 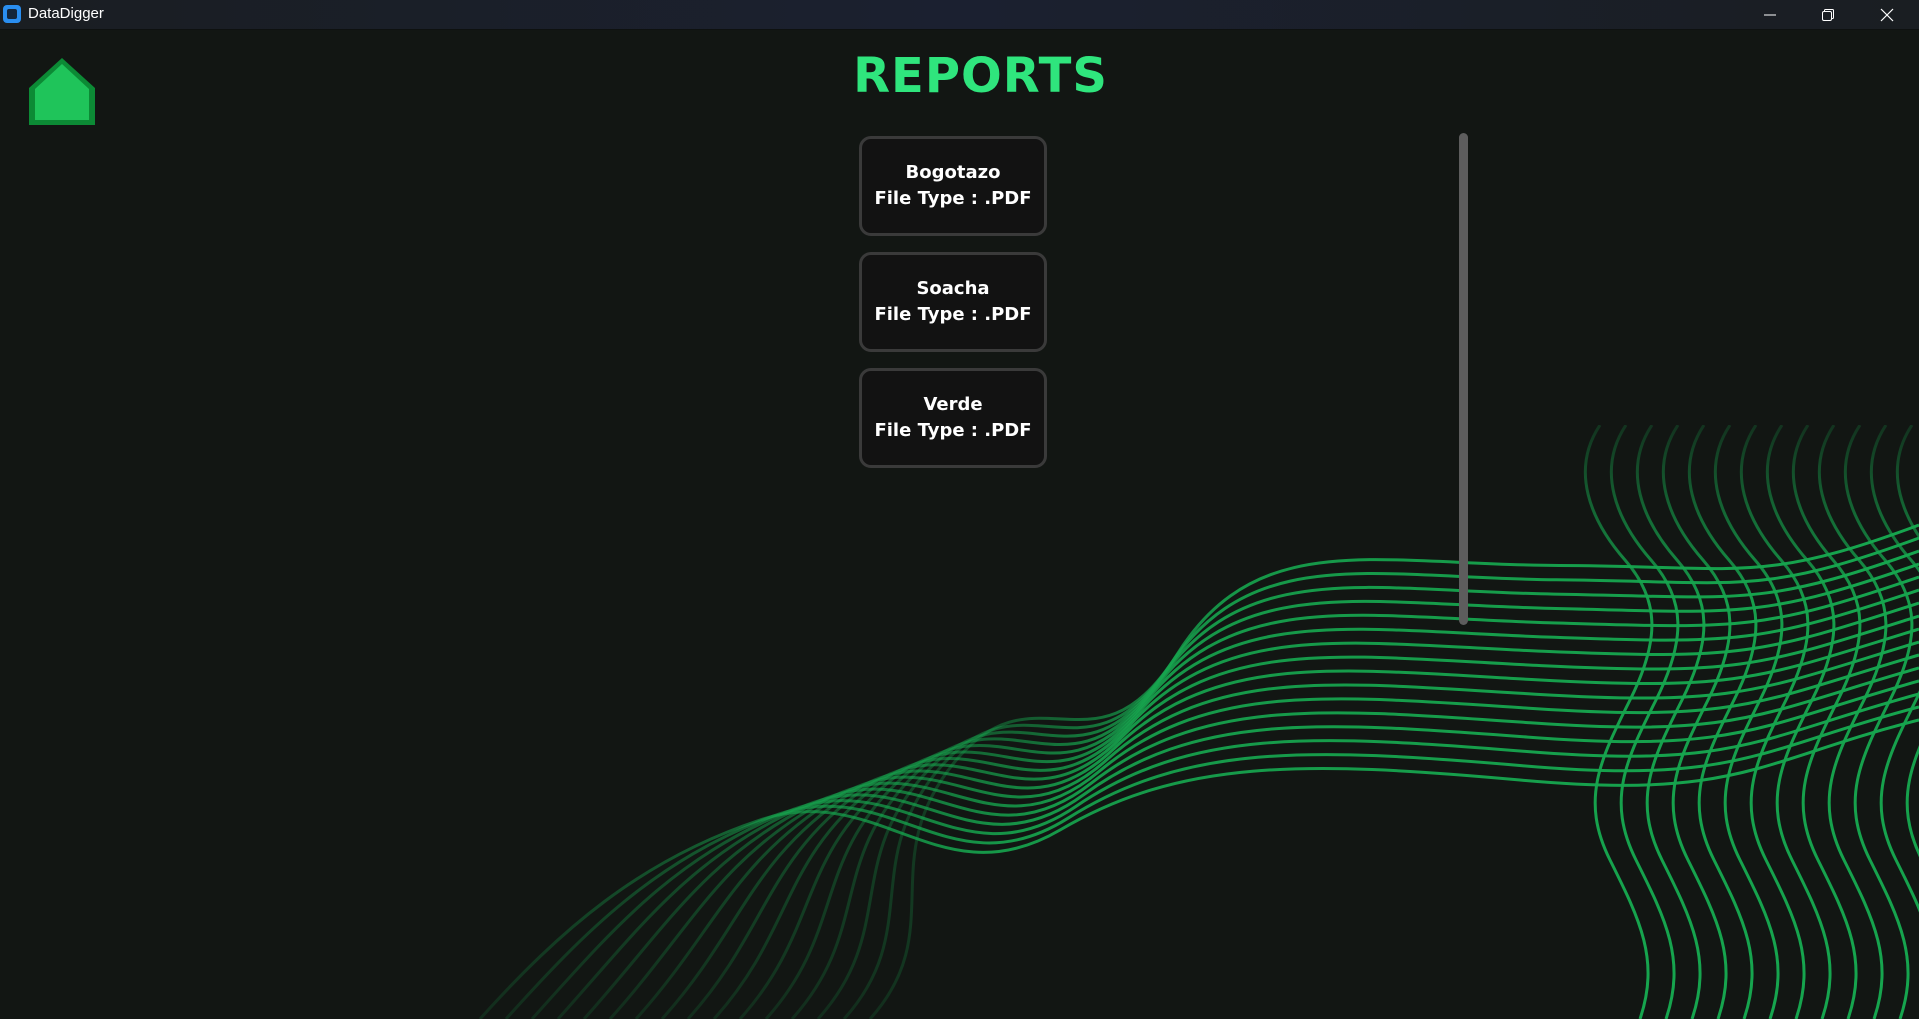 I want to click on report-card-soacha: Soacha File Type : .PDF, so click(x=953, y=302).